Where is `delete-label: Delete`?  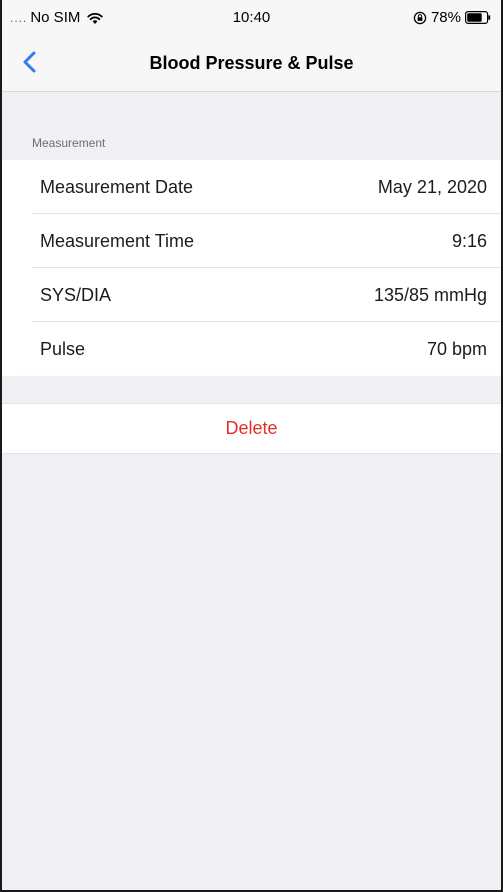 delete-label: Delete is located at coordinates (251, 428).